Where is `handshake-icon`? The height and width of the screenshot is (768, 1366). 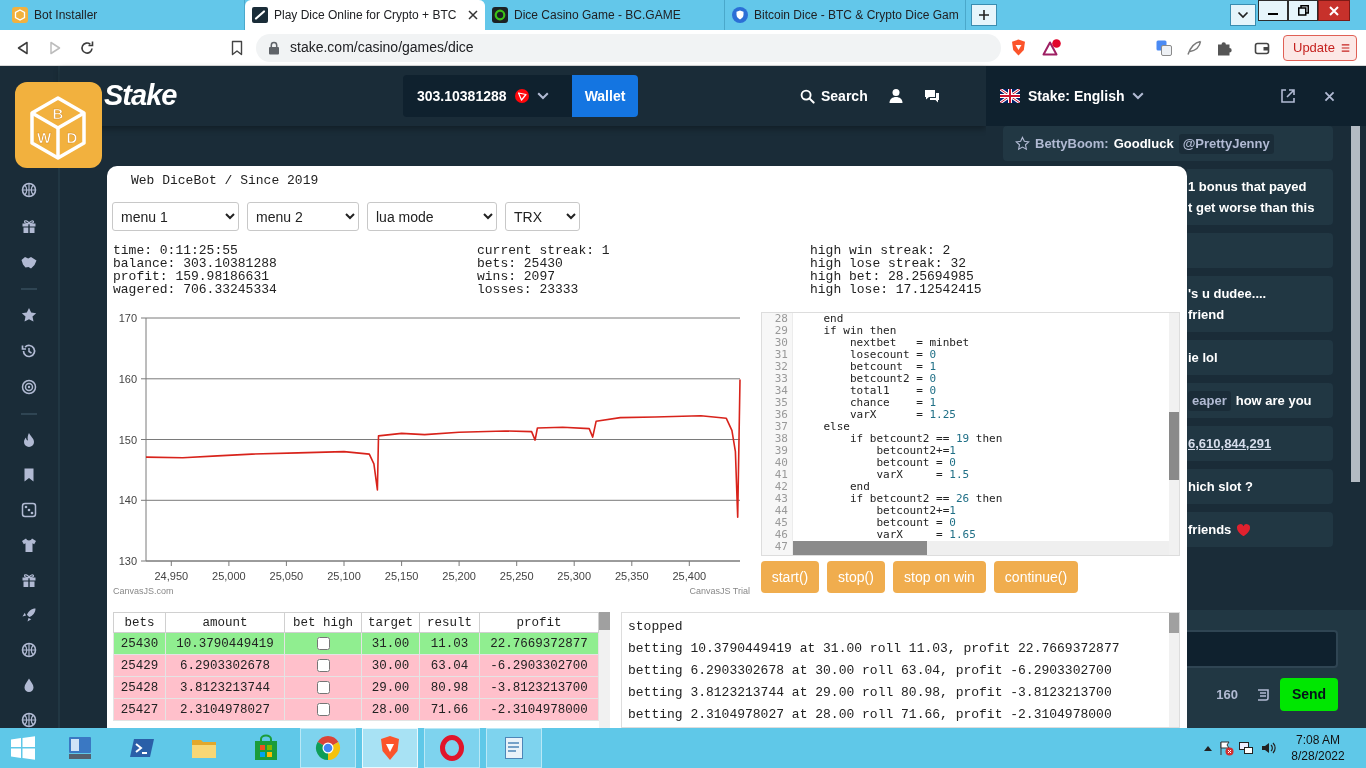 handshake-icon is located at coordinates (29, 262).